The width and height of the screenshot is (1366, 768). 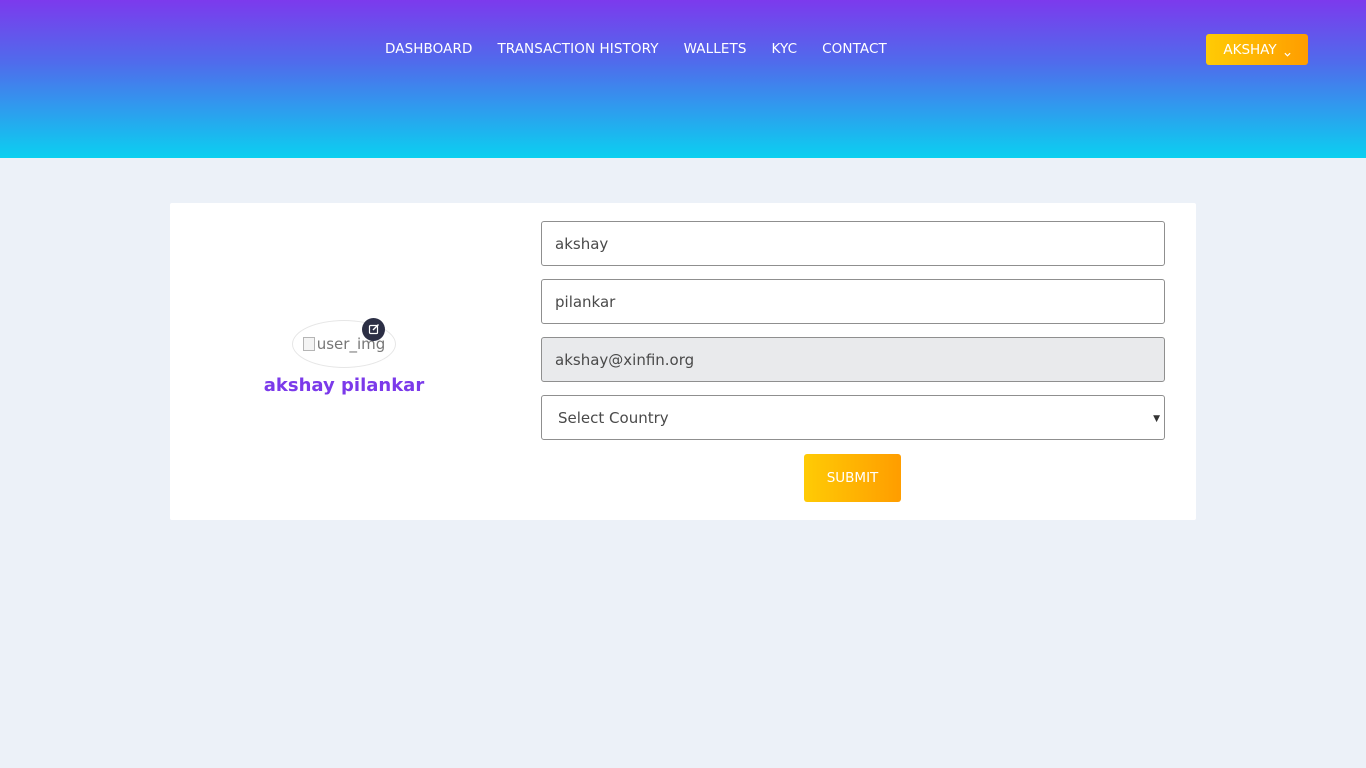 What do you see at coordinates (853, 301) in the screenshot?
I see `last-name-input` at bounding box center [853, 301].